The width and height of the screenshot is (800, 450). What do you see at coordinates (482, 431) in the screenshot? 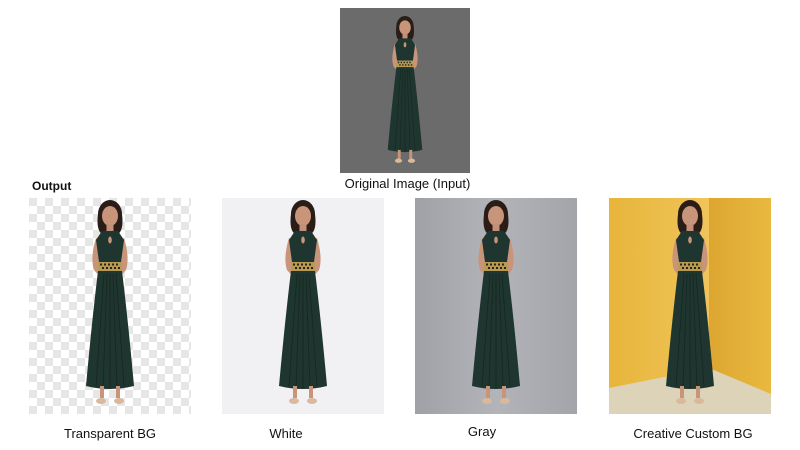
I see `gray-caption: Gray` at bounding box center [482, 431].